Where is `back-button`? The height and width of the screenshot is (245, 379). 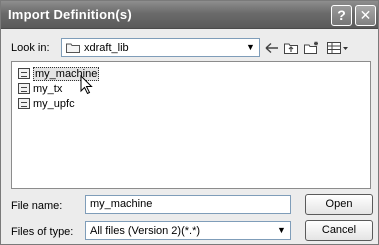 back-button is located at coordinates (272, 47).